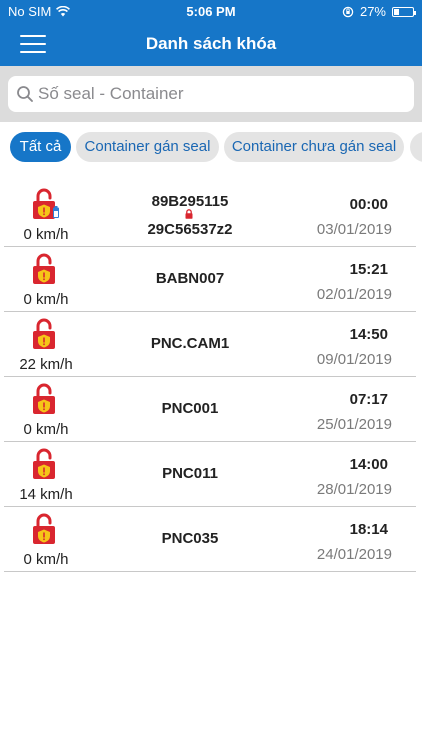  What do you see at coordinates (190, 473) in the screenshot?
I see `seal-code: PNC011` at bounding box center [190, 473].